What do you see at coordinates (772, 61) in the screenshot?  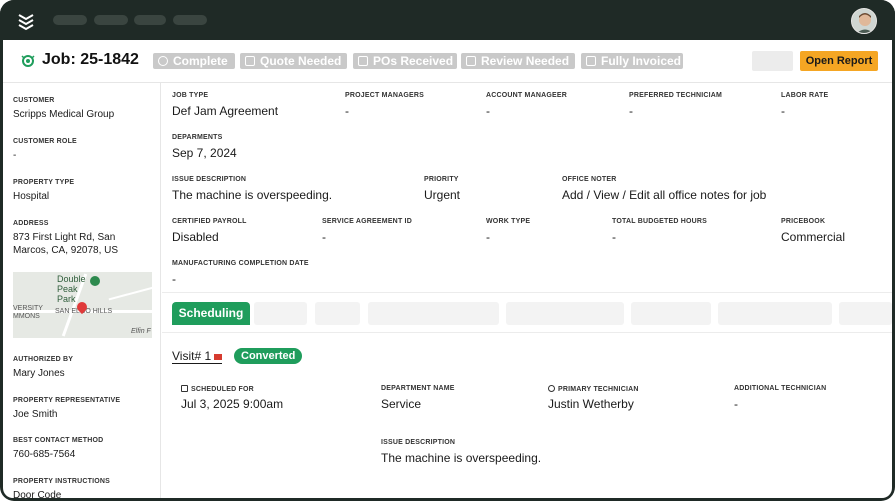 I see `header-action-placeholder` at bounding box center [772, 61].